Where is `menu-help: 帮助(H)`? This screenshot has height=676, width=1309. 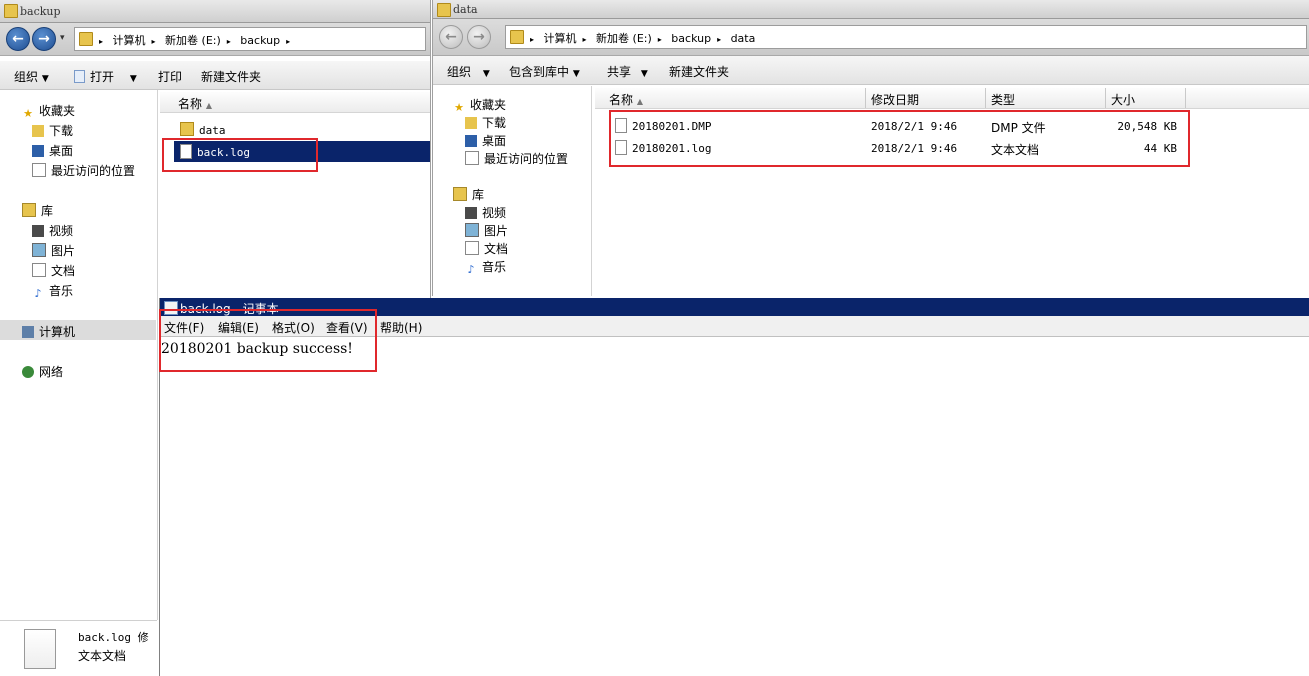
menu-help: 帮助(H) is located at coordinates (401, 327).